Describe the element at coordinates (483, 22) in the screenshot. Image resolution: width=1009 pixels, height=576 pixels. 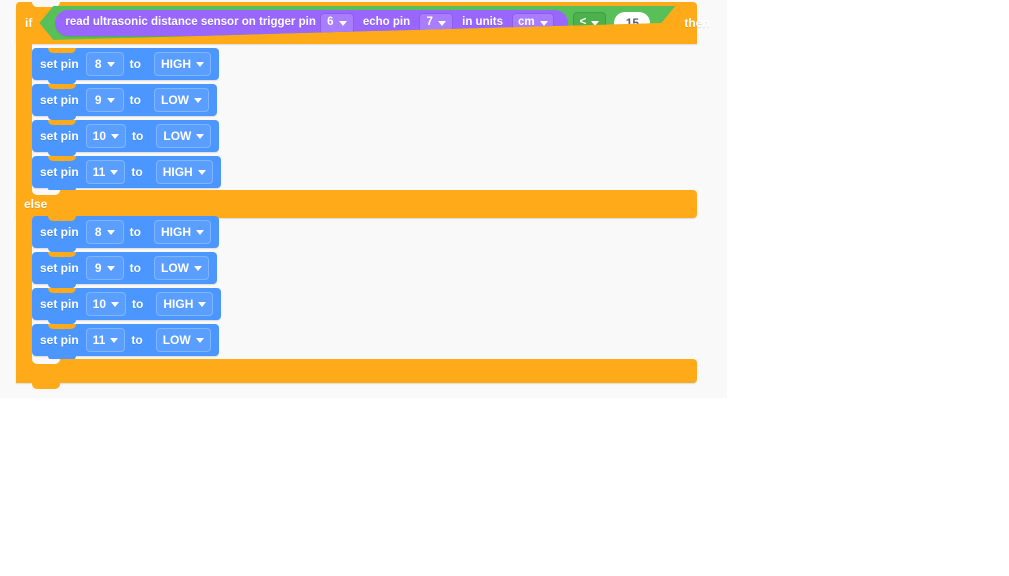
I see `units-label: in units` at that location.